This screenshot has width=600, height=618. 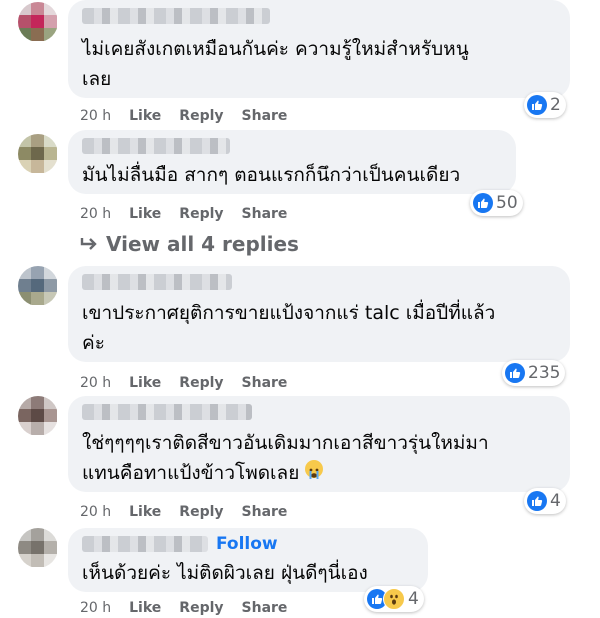 What do you see at coordinates (225, 573) in the screenshot?
I see `comment-text: เห็นด้วยค่ะ ไม่ติดผิวเลย ฝุ่นดีๆนี่เอง` at bounding box center [225, 573].